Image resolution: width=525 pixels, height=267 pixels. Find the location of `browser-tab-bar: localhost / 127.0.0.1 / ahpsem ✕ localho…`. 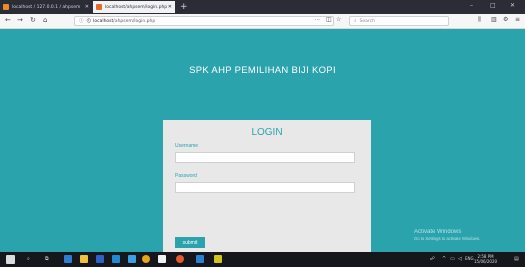

browser-tab-bar: localhost / 127.0.0.1 / ahpsem ✕ localho… is located at coordinates (262, 7).